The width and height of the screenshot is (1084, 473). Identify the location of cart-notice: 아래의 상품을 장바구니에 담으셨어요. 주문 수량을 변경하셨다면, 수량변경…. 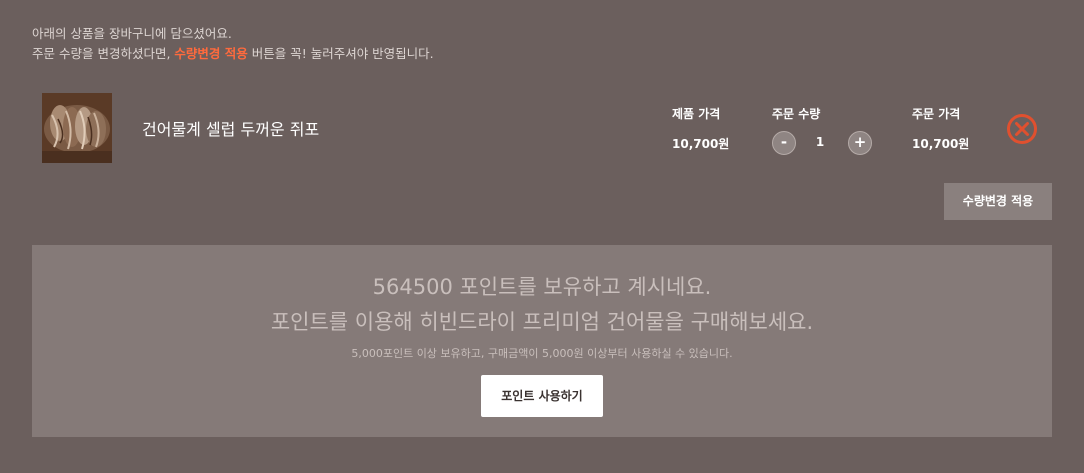
(233, 44).